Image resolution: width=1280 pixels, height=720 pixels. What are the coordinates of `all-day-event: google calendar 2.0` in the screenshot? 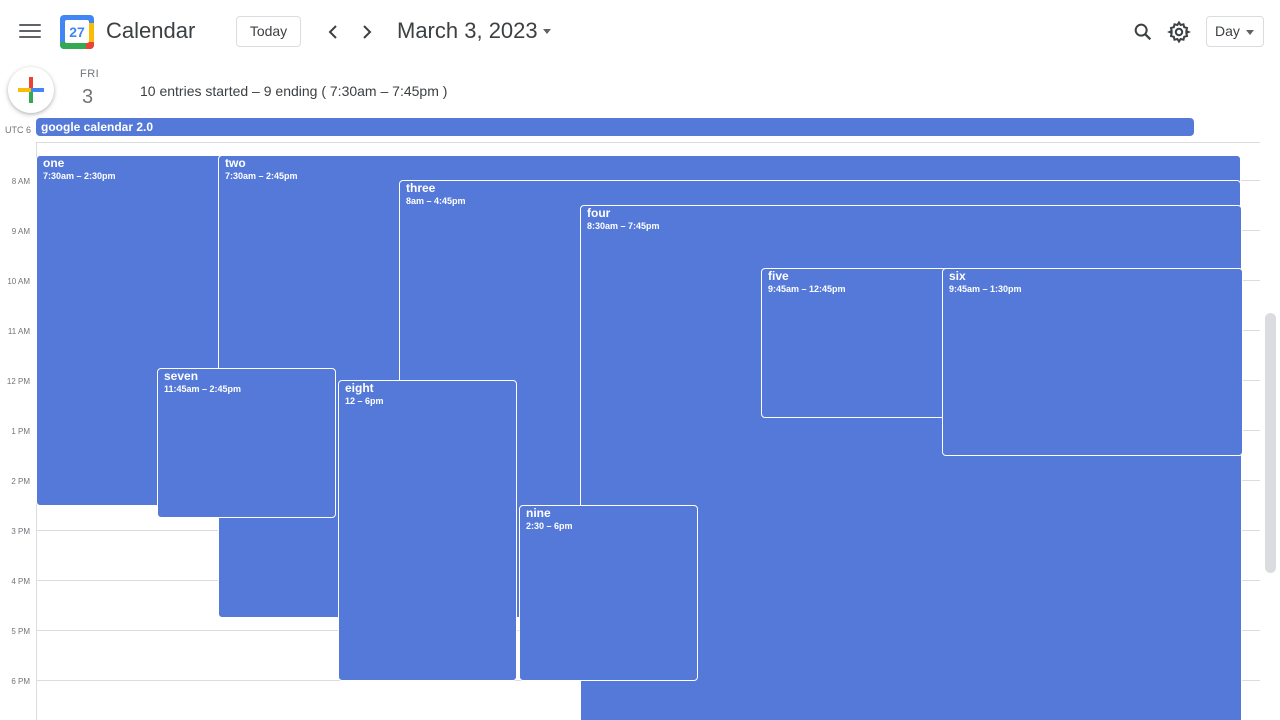 It's located at (615, 127).